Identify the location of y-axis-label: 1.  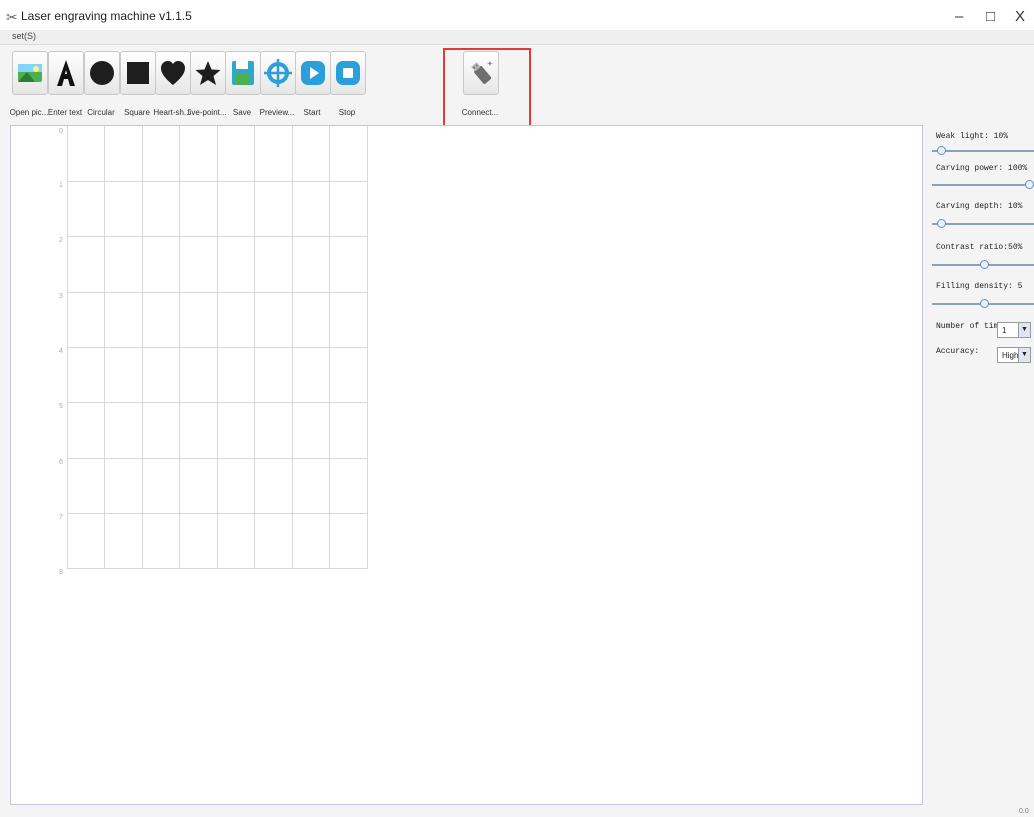
(61, 185).